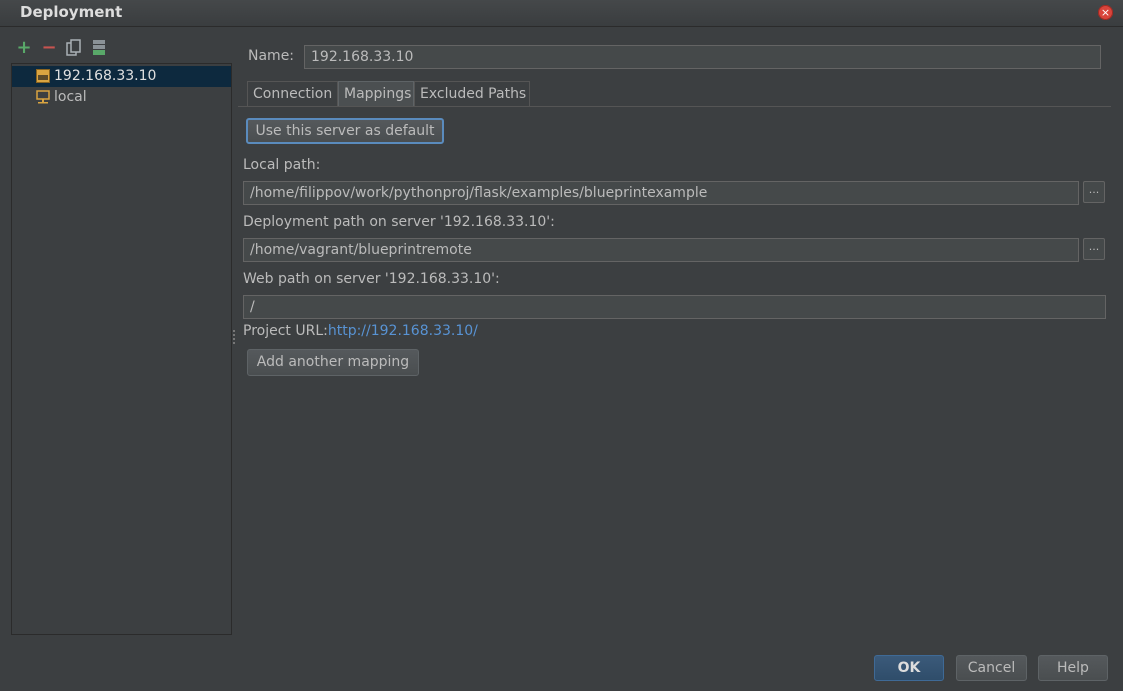 The height and width of the screenshot is (691, 1123). What do you see at coordinates (661, 193) in the screenshot?
I see `local-path-field` at bounding box center [661, 193].